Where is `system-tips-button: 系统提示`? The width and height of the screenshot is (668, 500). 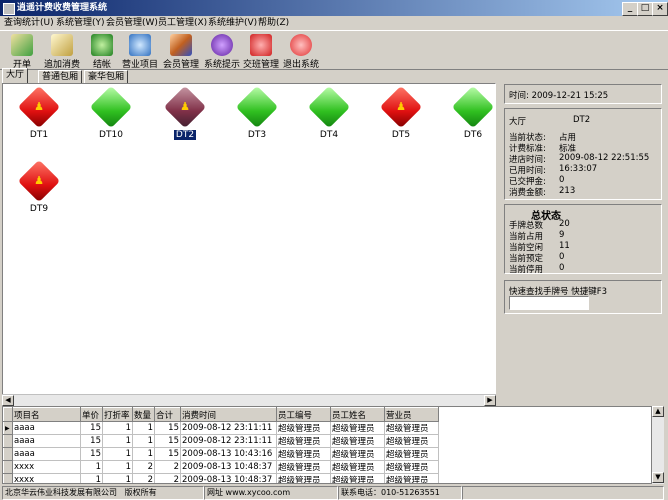
system-tips-button: 系统提示 is located at coordinates (222, 51).